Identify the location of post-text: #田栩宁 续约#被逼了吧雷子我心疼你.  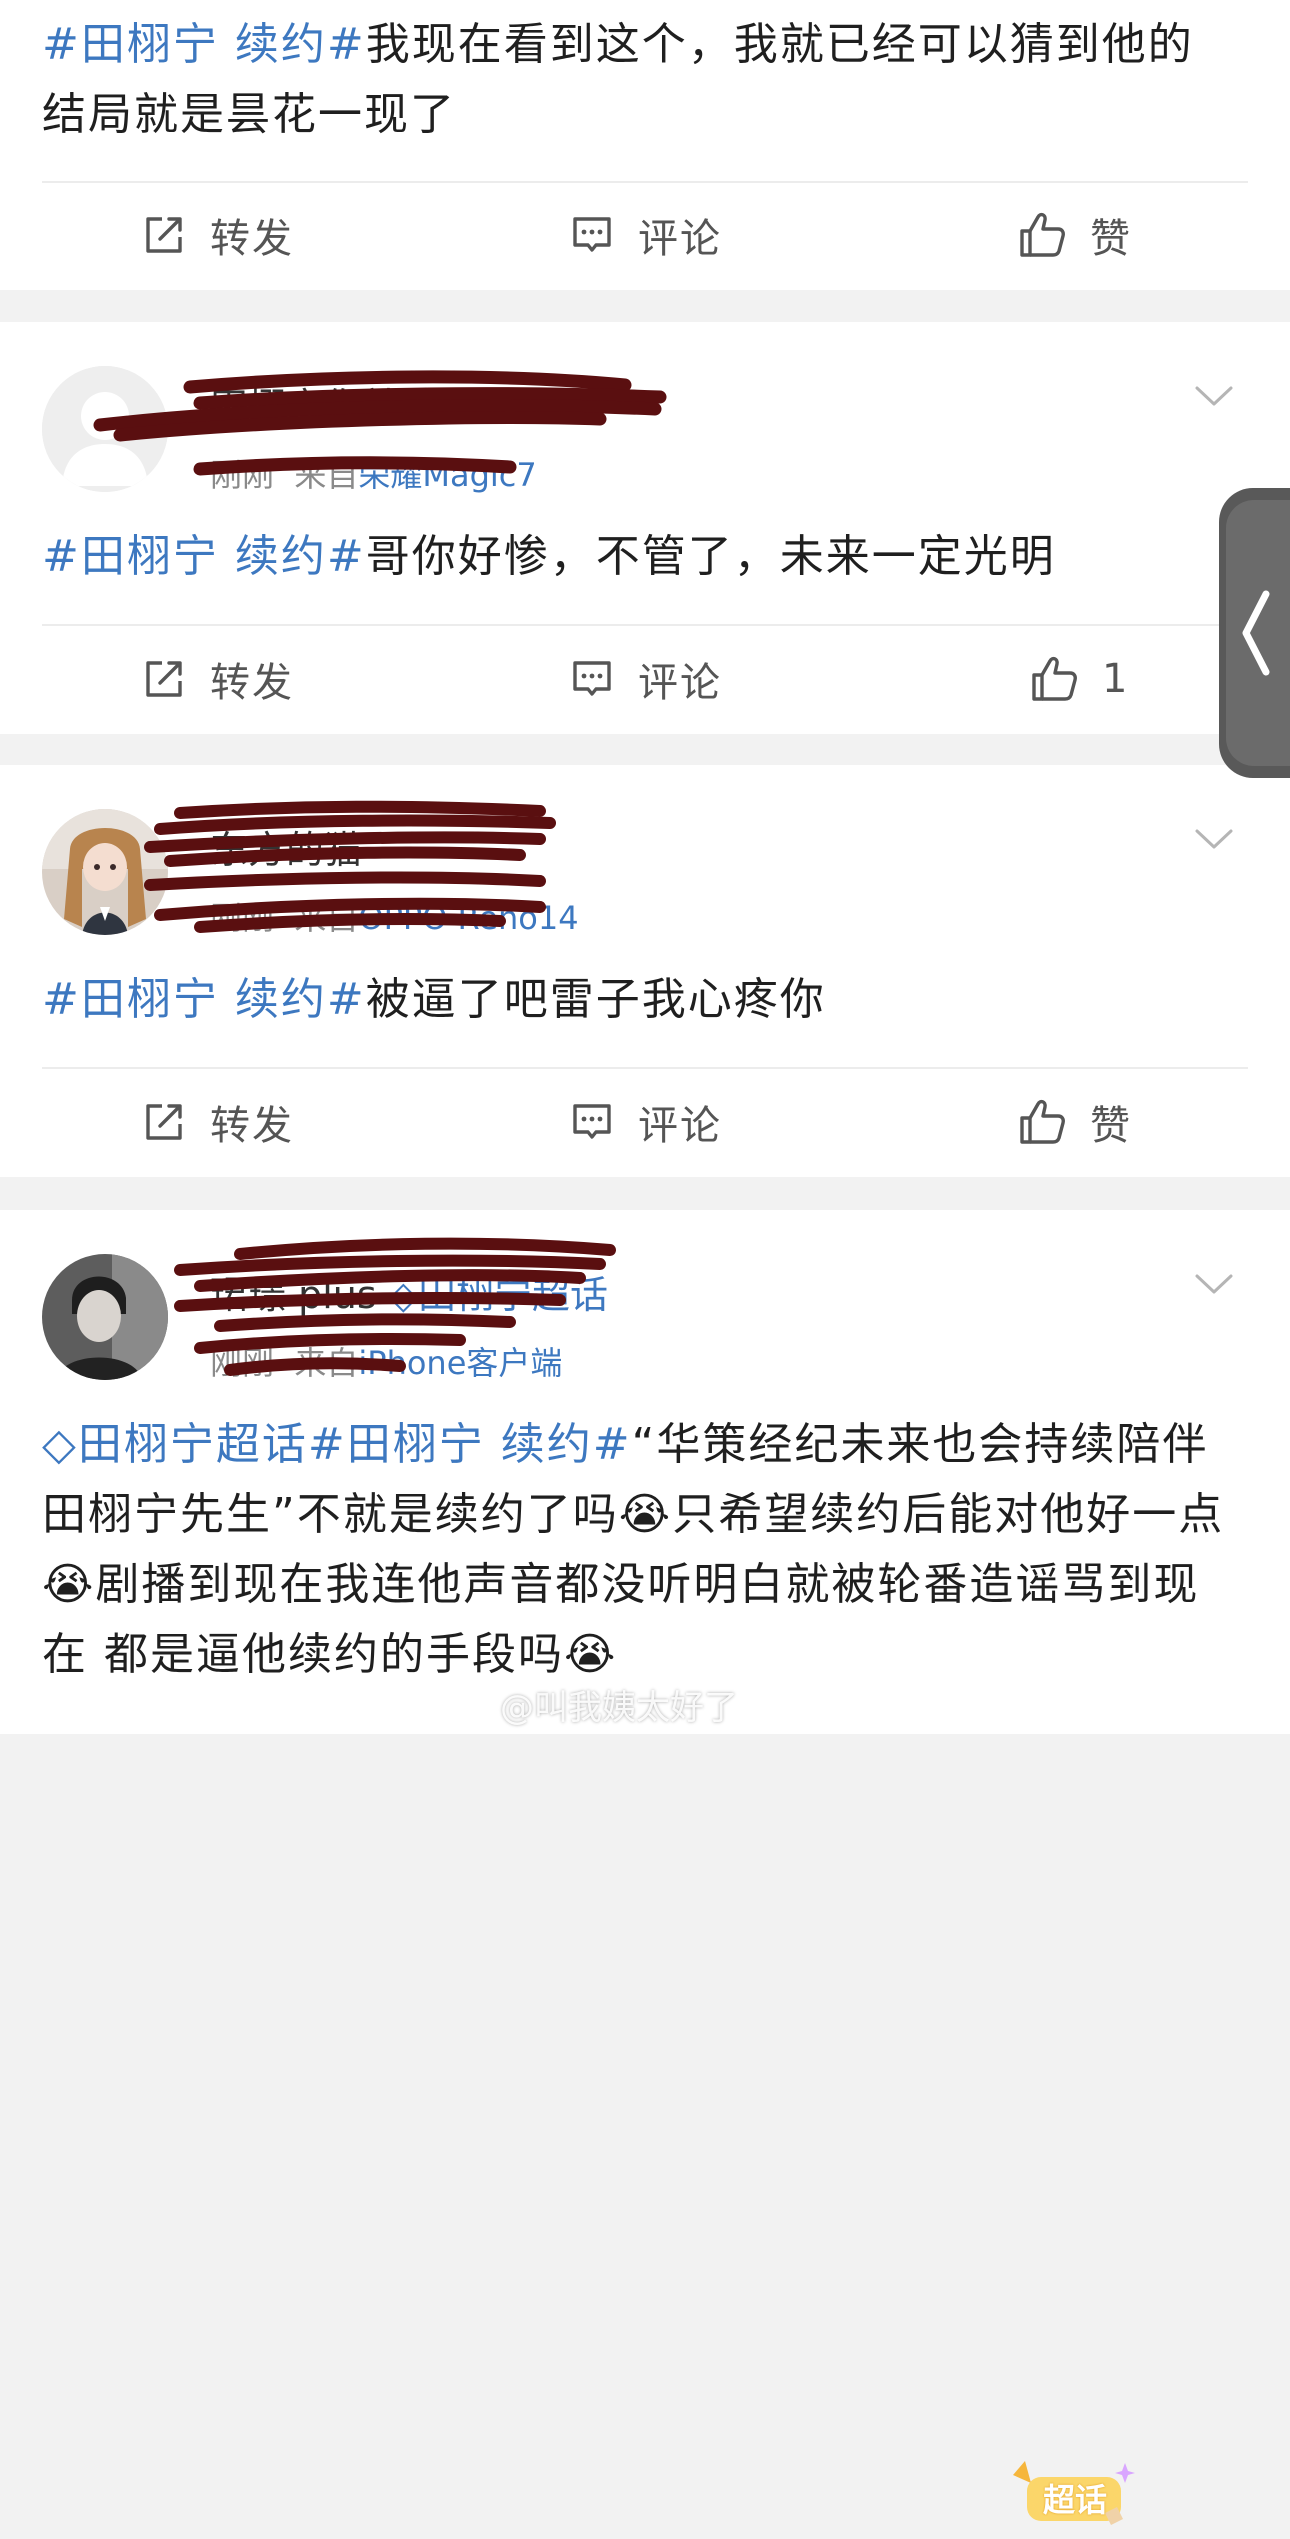
(631, 1000).